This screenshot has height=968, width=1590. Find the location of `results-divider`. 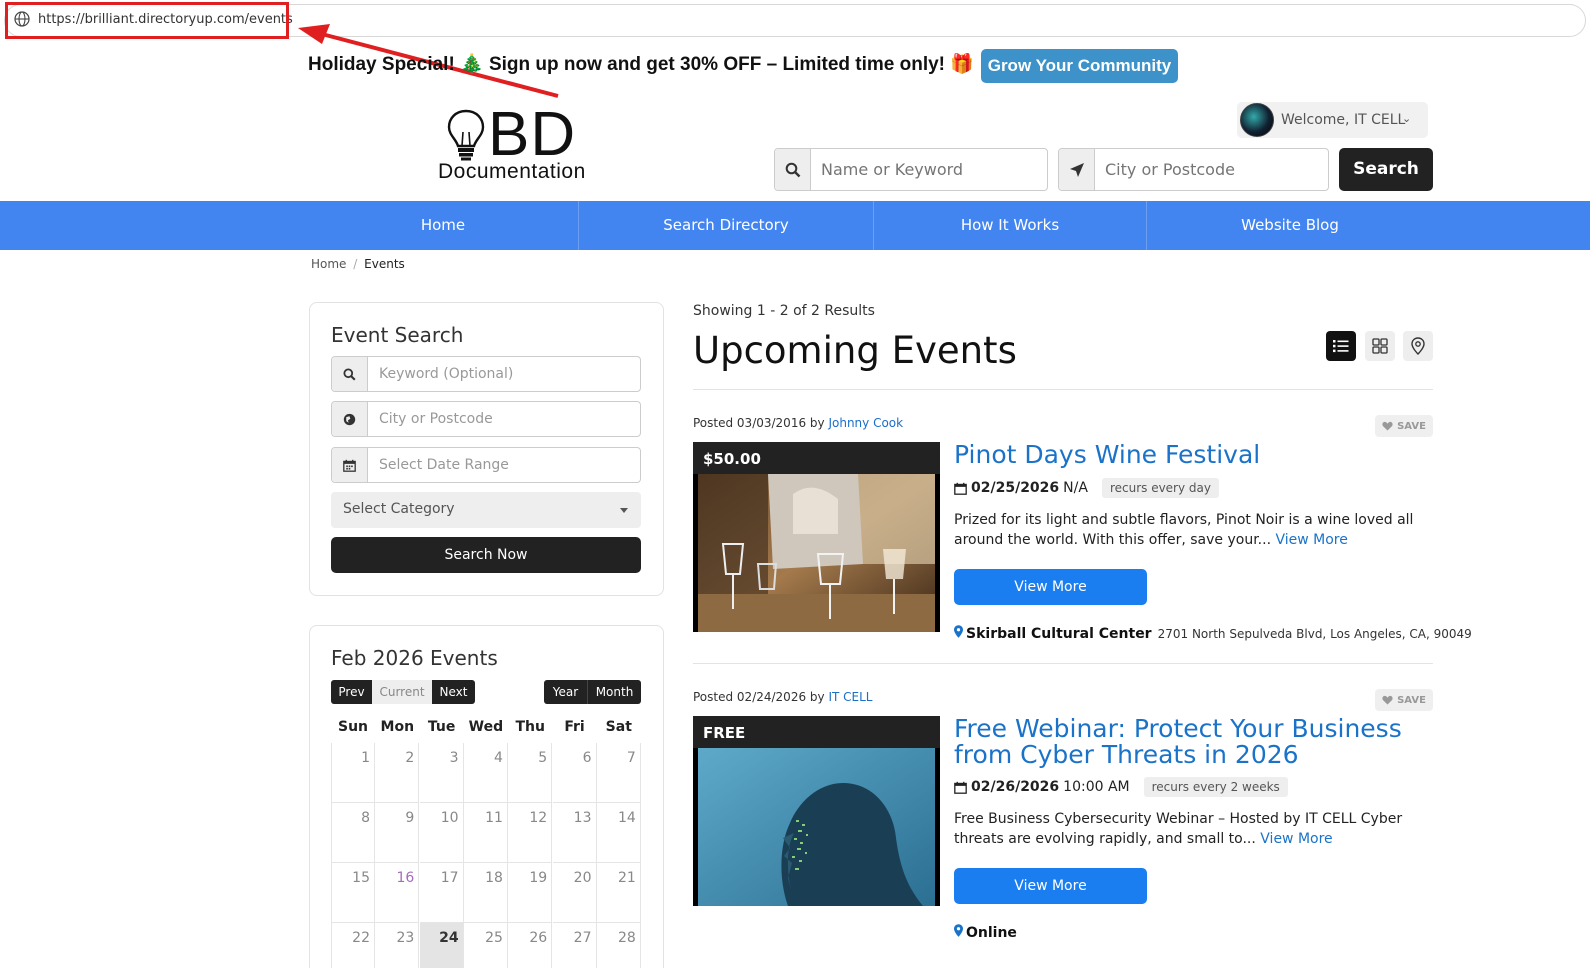

results-divider is located at coordinates (1063, 663).